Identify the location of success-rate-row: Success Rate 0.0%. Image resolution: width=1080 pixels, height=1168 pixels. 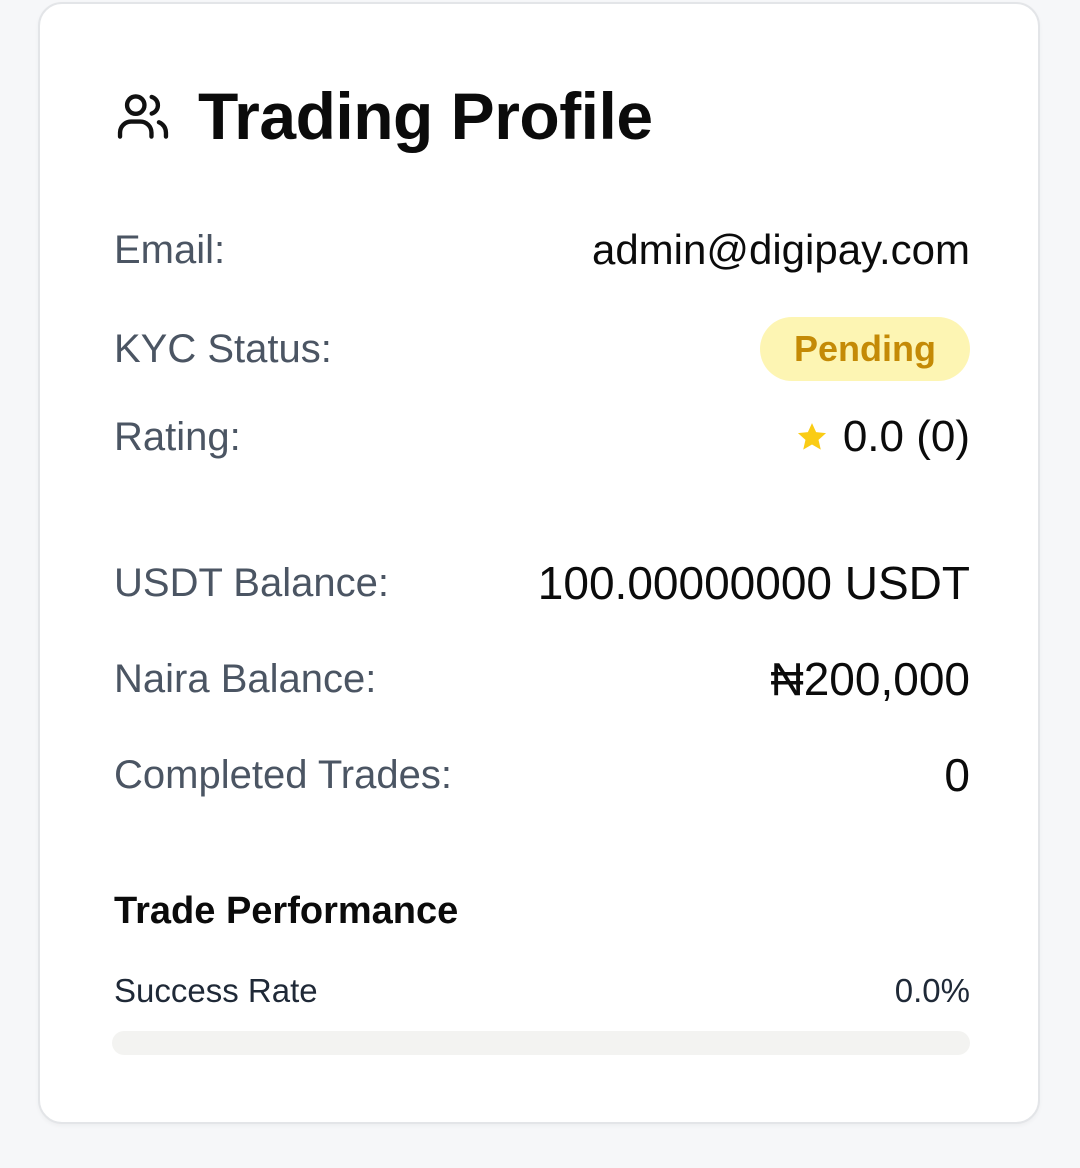
(542, 991).